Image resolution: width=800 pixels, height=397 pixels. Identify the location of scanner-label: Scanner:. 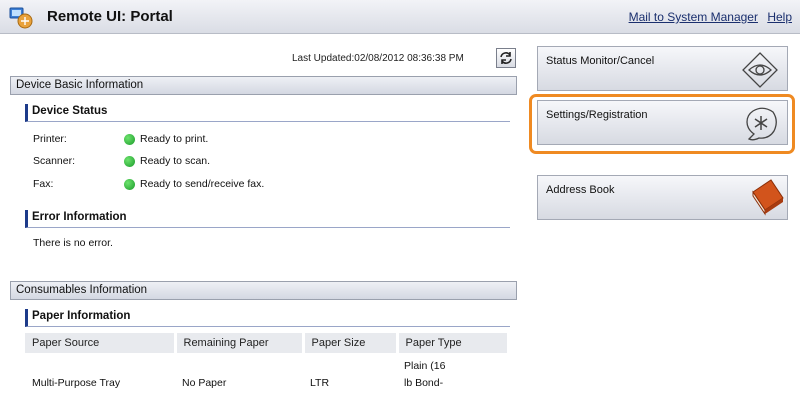
(54, 161).